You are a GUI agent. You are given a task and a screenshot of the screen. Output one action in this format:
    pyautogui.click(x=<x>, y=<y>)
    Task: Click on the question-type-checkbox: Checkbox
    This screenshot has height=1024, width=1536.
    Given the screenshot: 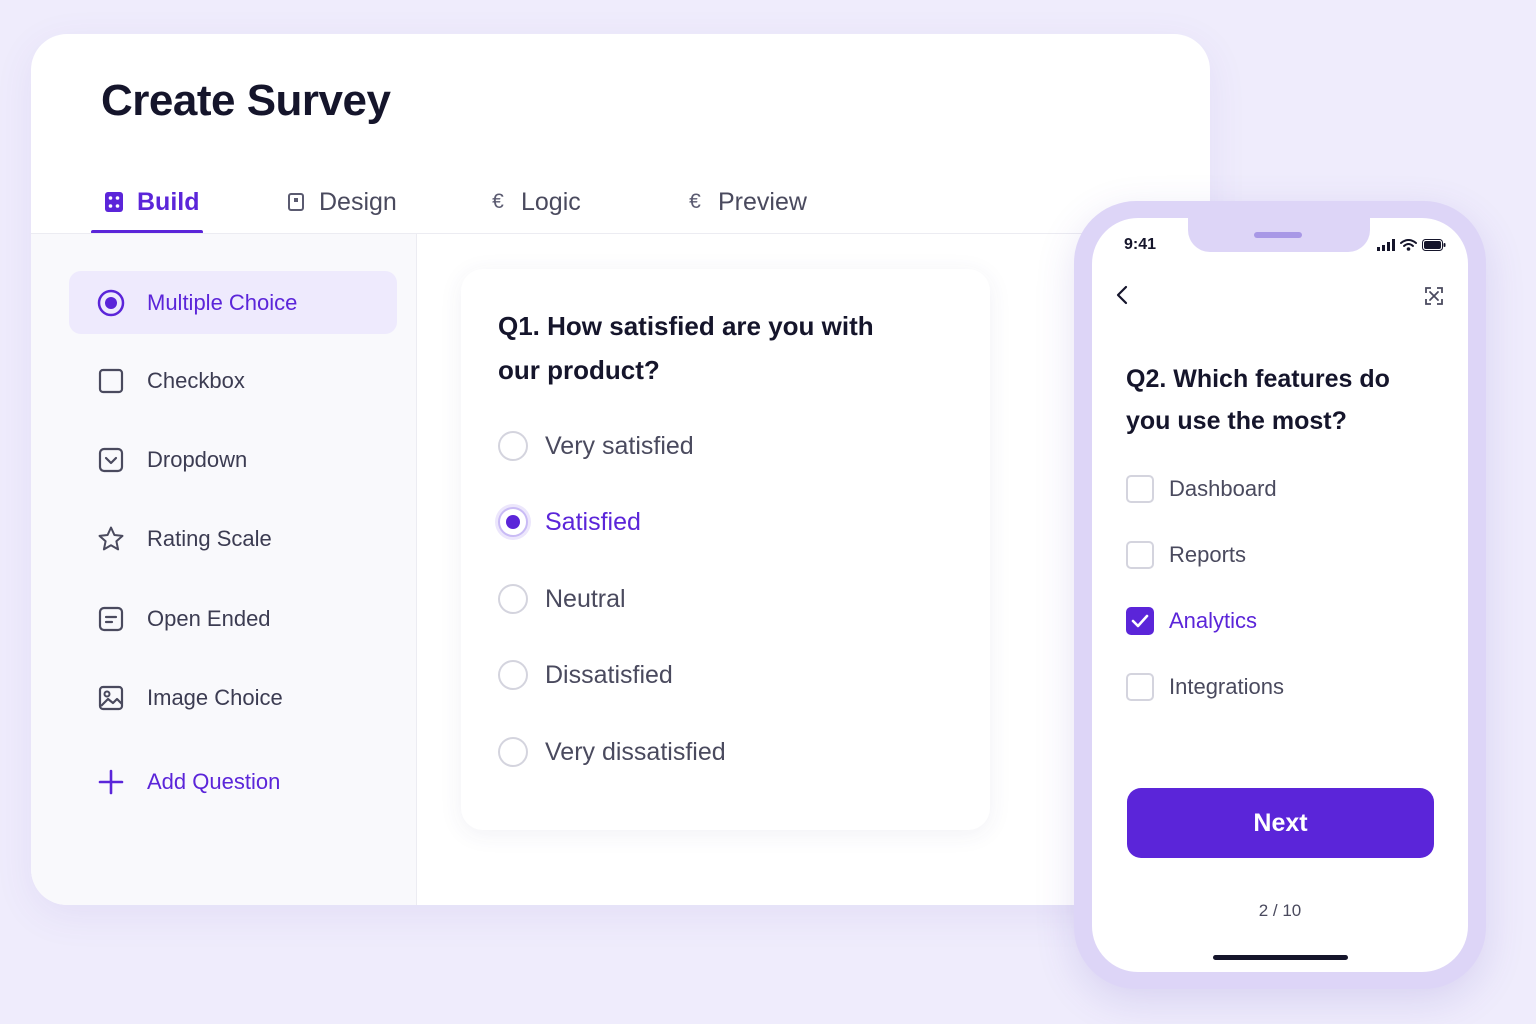 What is the action you would take?
    pyautogui.click(x=233, y=380)
    